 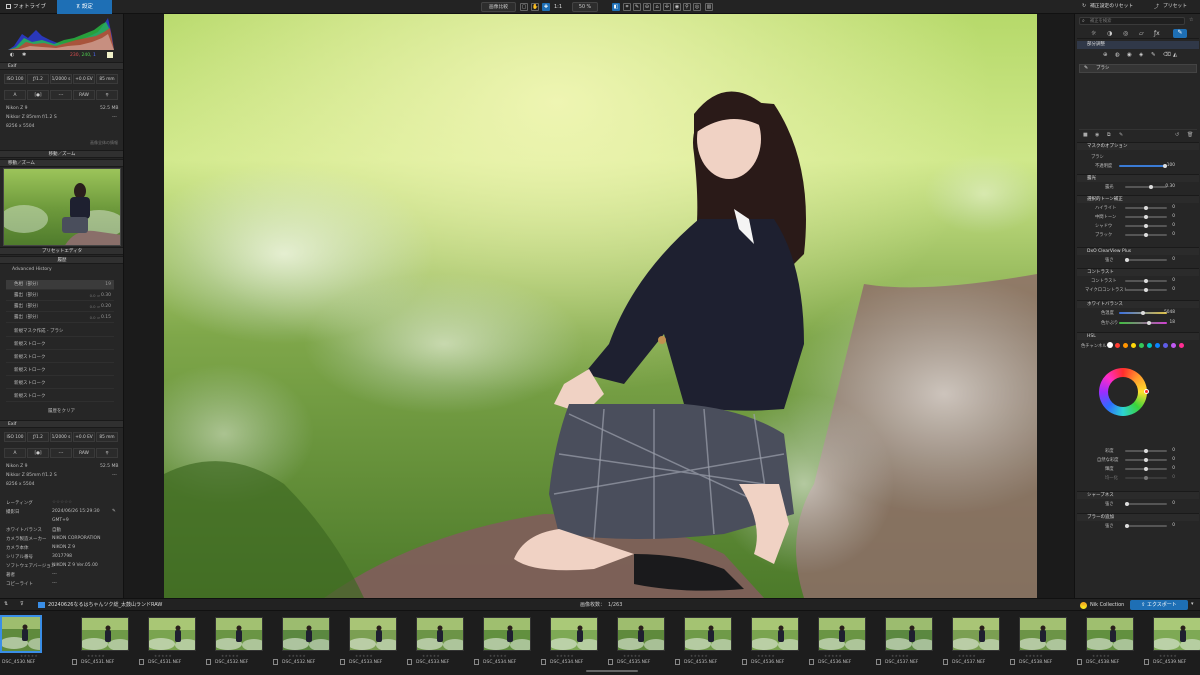 What do you see at coordinates (637, 7) in the screenshot?
I see `picker-icon: ✎` at bounding box center [637, 7].